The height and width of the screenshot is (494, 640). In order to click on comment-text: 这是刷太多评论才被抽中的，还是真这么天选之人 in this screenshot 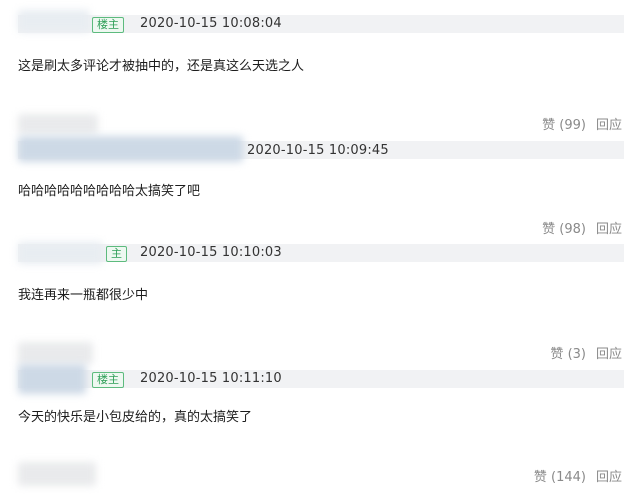, I will do `click(161, 66)`.